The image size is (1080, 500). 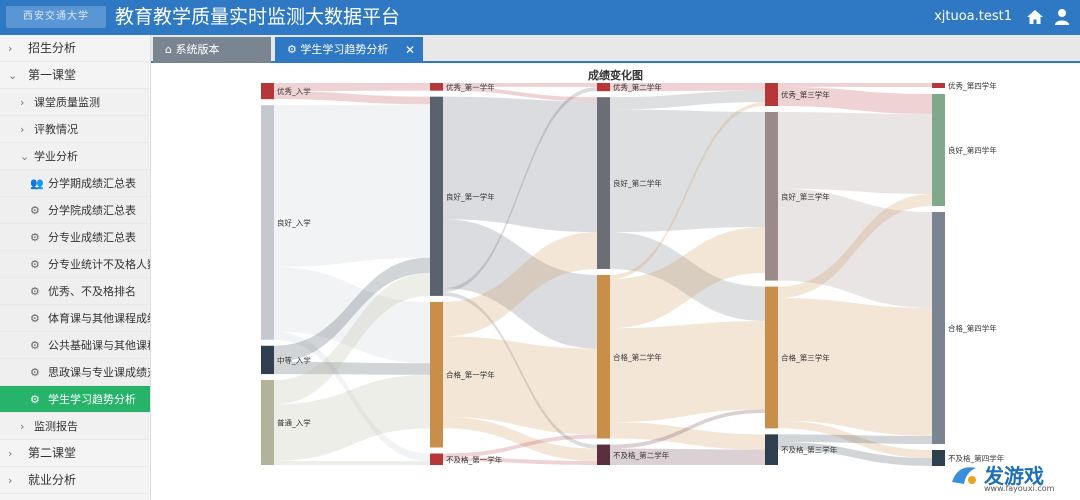 I want to click on sidebar-item-label: 就业分析, so click(x=52, y=480).